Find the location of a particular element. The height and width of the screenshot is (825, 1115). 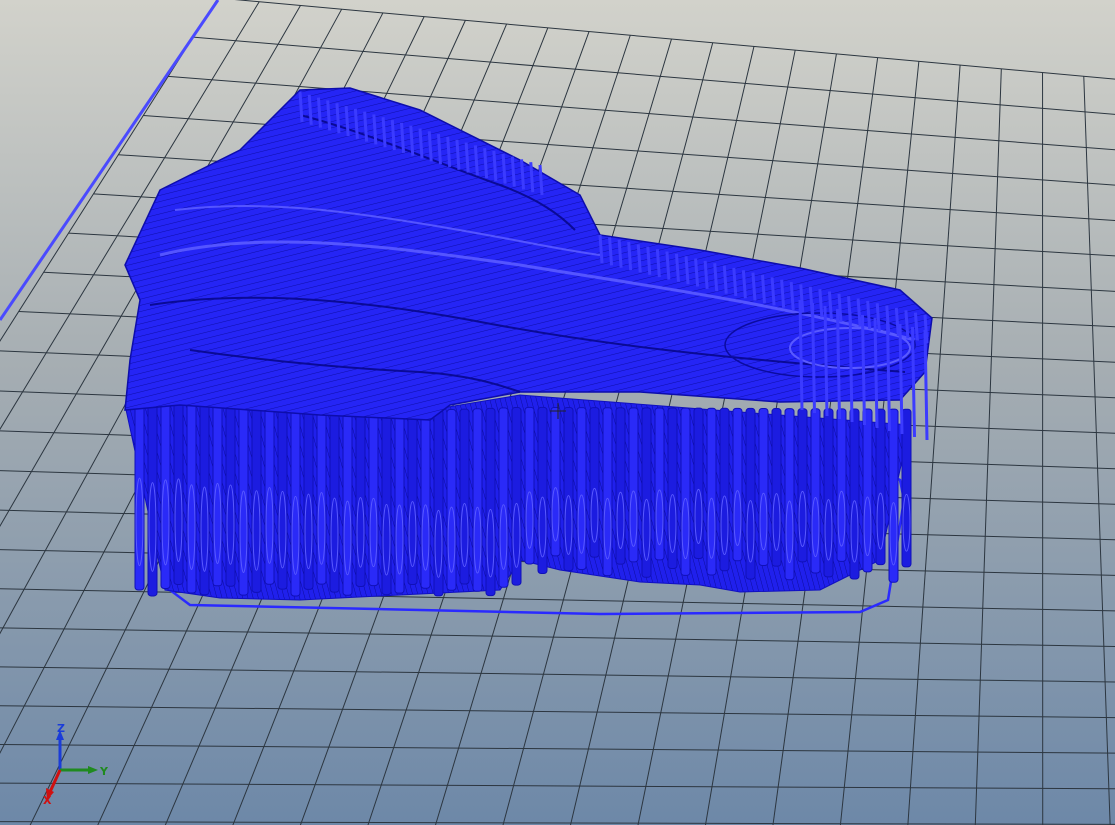

y-axis-label: Y is located at coordinates (104, 771).